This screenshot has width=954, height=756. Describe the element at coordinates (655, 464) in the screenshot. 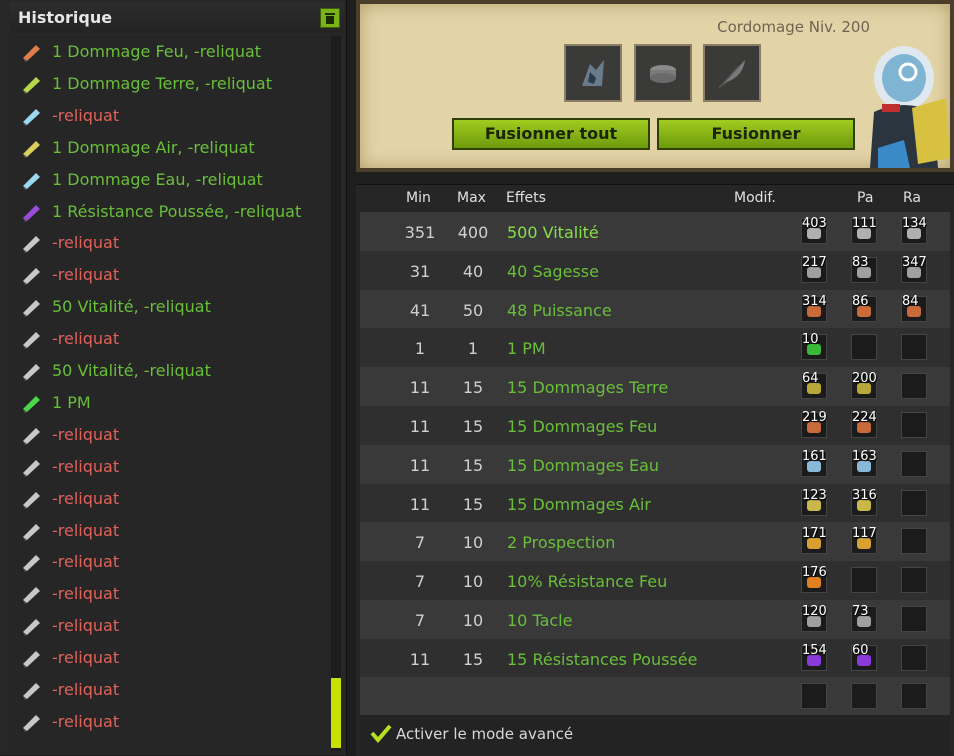

I see `stat-row: 11 15 15 Dommages Eau 161 163` at that location.